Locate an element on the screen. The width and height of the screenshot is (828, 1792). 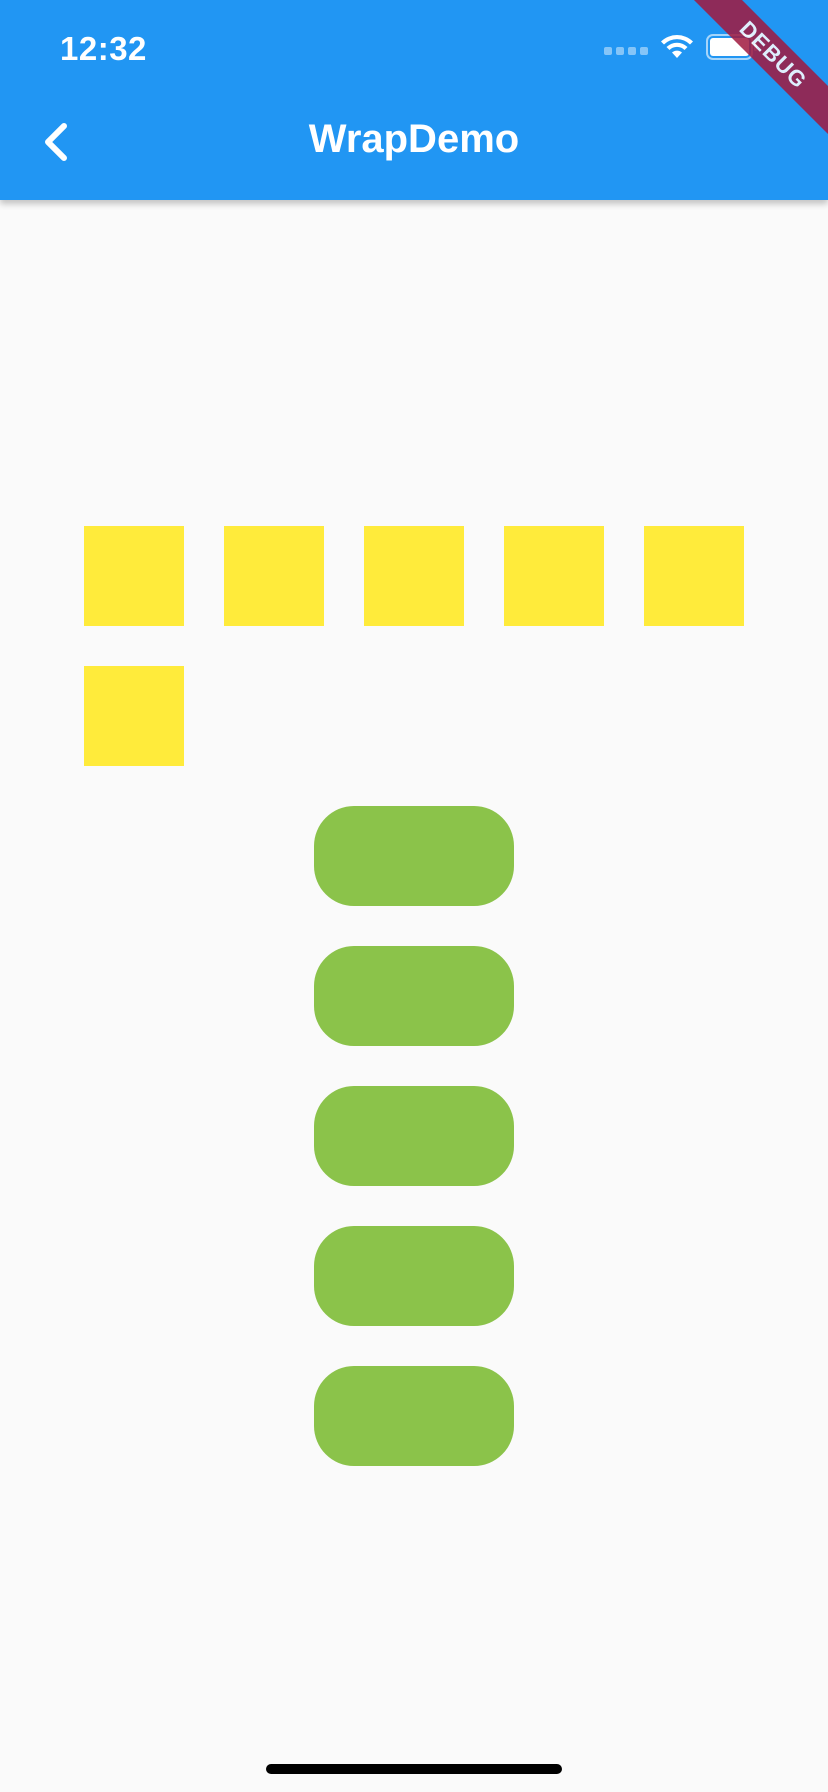
cellular-signal-icon is located at coordinates (626, 51).